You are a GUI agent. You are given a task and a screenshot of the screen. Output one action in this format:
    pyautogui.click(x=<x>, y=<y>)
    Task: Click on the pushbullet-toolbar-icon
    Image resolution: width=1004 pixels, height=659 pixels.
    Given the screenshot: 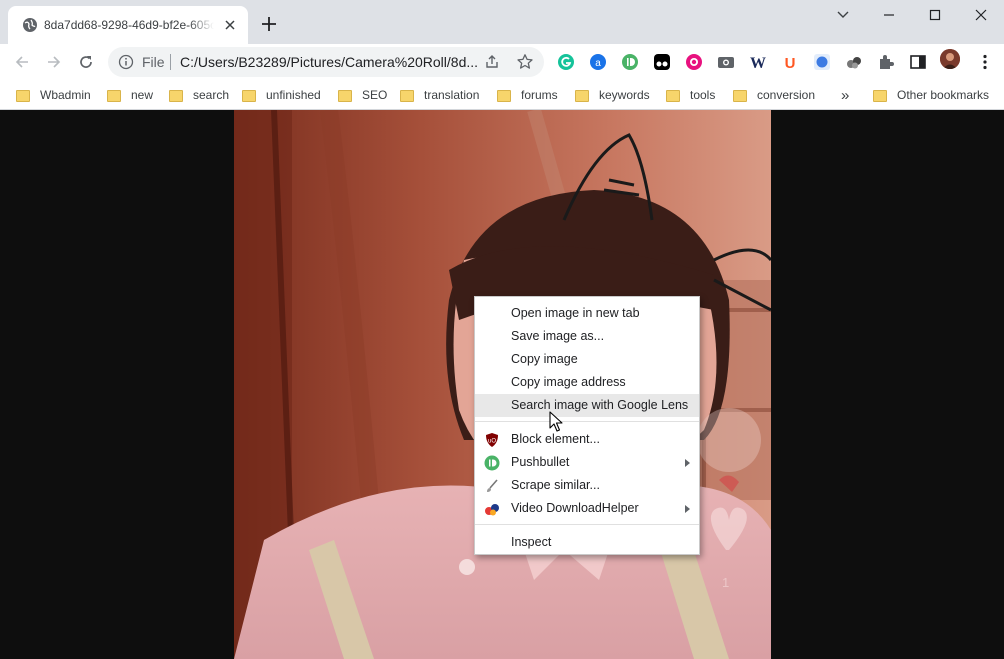 What is the action you would take?
    pyautogui.click(x=630, y=62)
    